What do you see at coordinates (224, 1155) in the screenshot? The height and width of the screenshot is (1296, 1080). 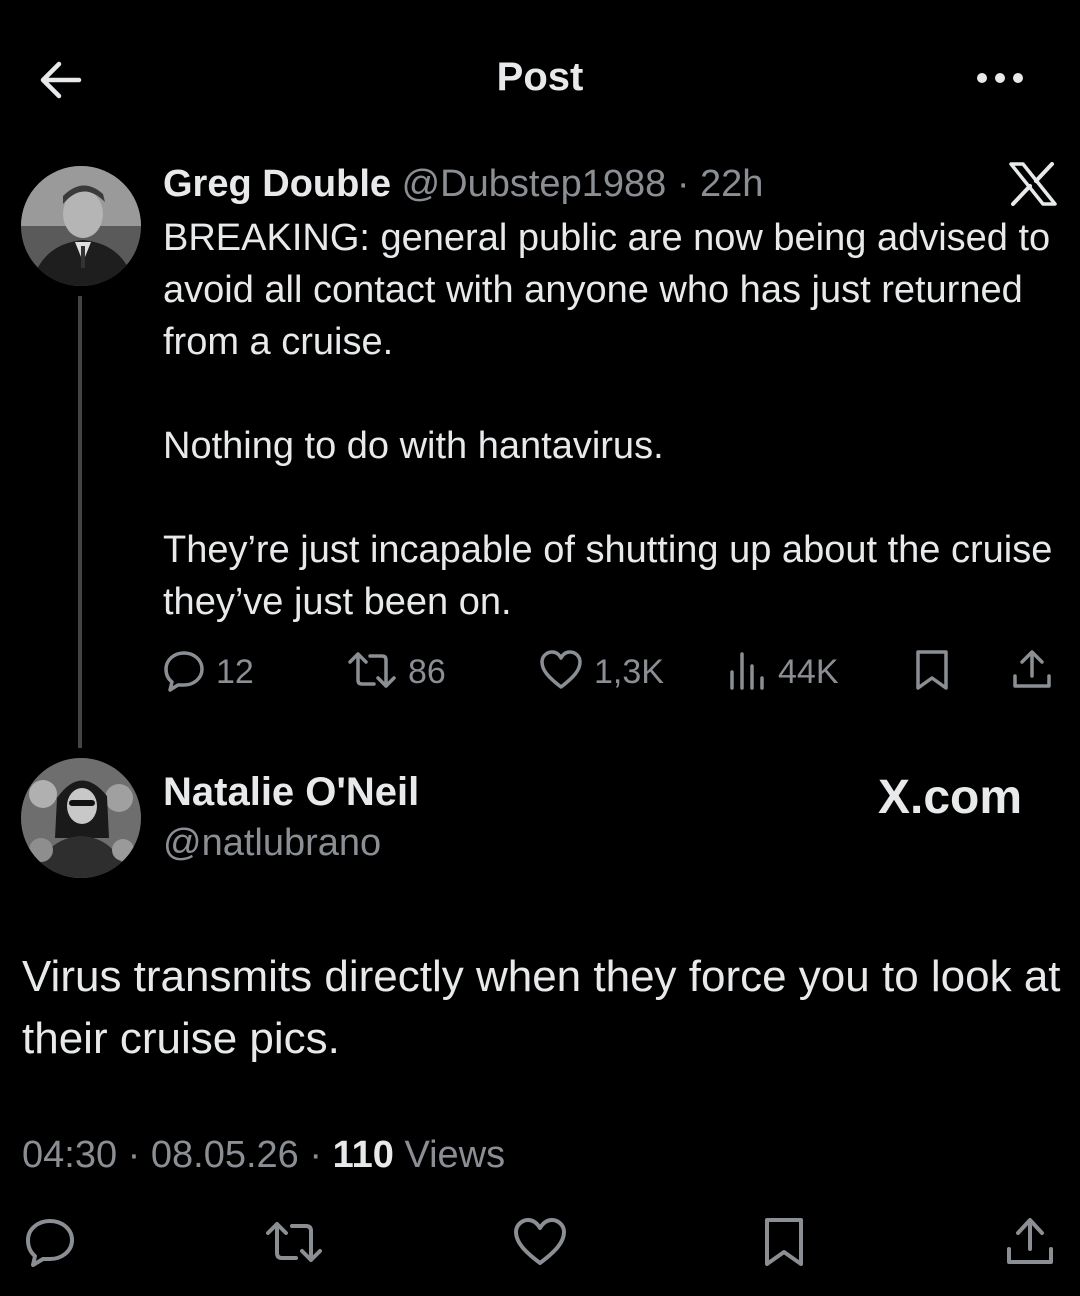 I see `post2-date: 08.05.26` at bounding box center [224, 1155].